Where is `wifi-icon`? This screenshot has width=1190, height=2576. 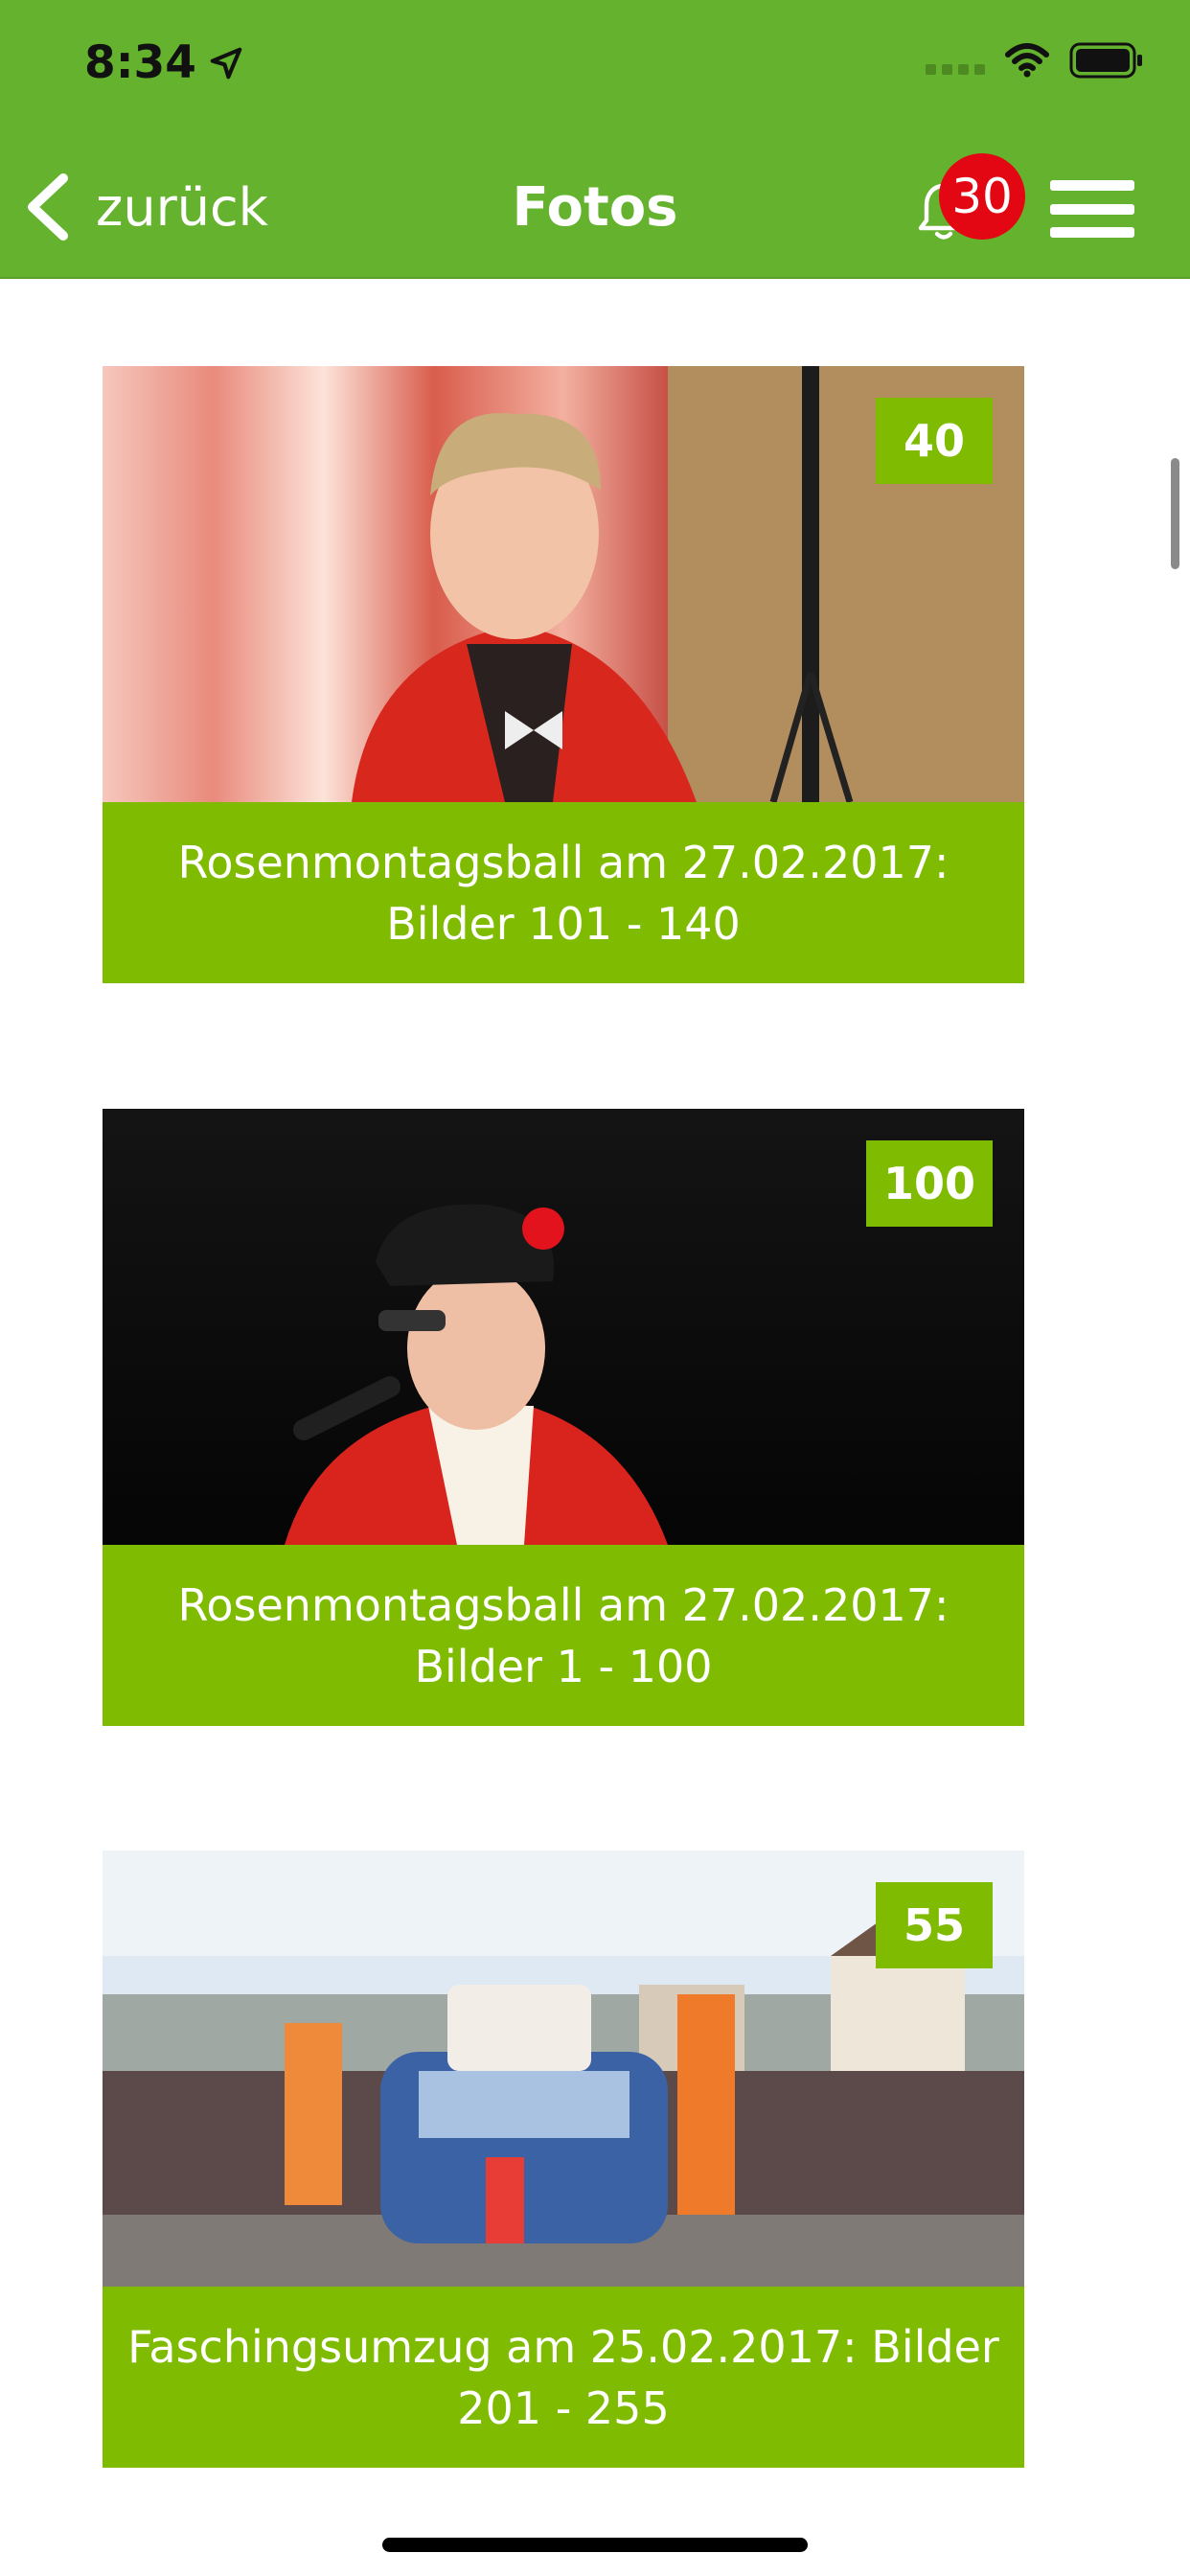 wifi-icon is located at coordinates (1027, 60).